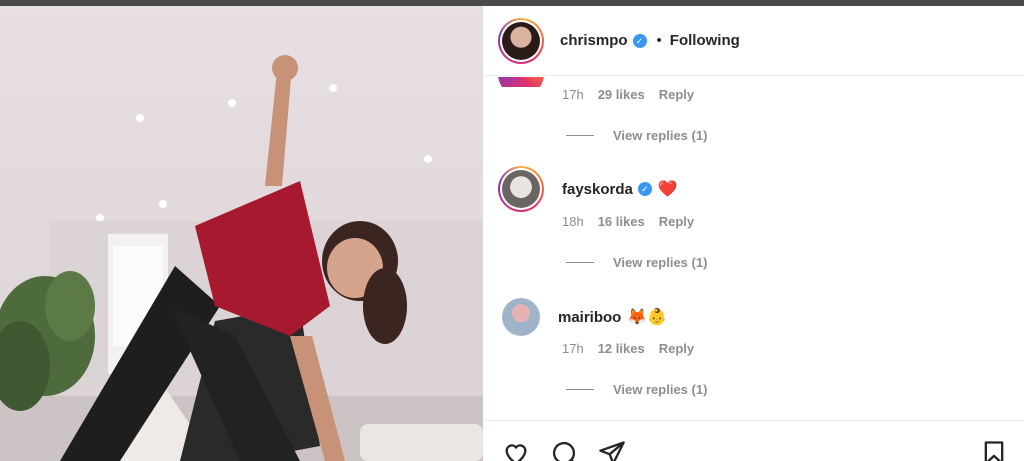 The image size is (1024, 461). I want to click on bookmark-icon, so click(994, 450).